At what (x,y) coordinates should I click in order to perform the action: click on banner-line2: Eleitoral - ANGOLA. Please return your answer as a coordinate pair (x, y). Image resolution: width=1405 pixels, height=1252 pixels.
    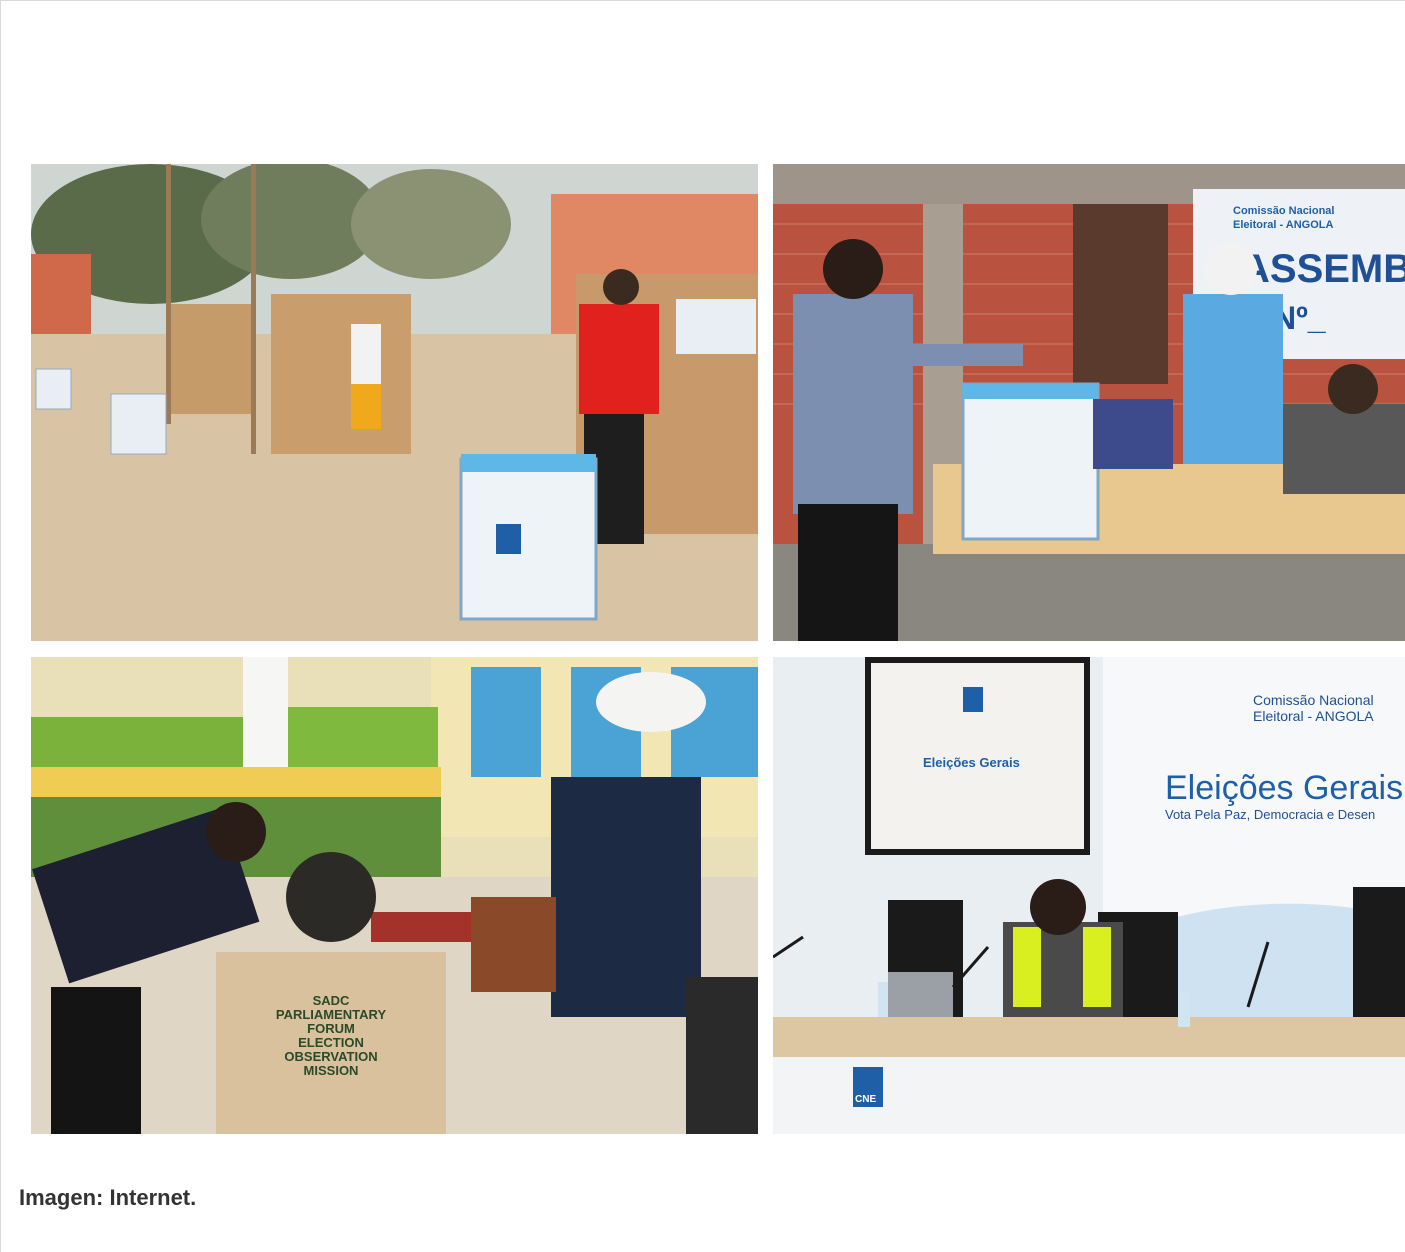
    Looking at the image, I should click on (1283, 225).